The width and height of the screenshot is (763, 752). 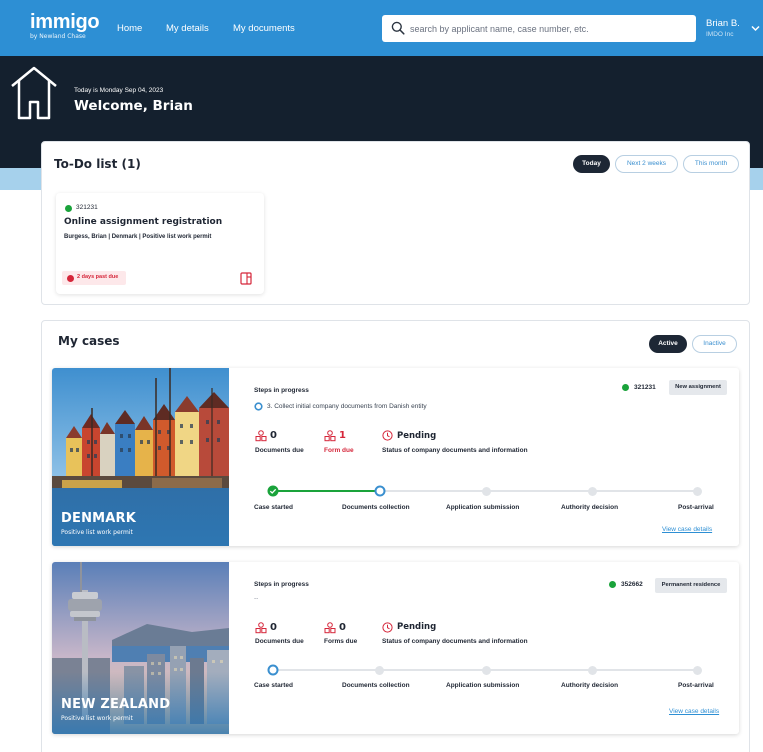 What do you see at coordinates (273, 491) in the screenshot?
I see `stage-complete-icon` at bounding box center [273, 491].